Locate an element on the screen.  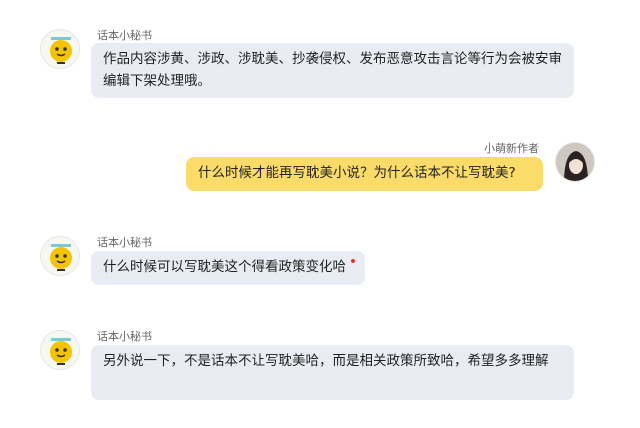
message-bubble: 什么时候才能再写耽美小说？为什么话本不让写耽美? is located at coordinates (364, 174).